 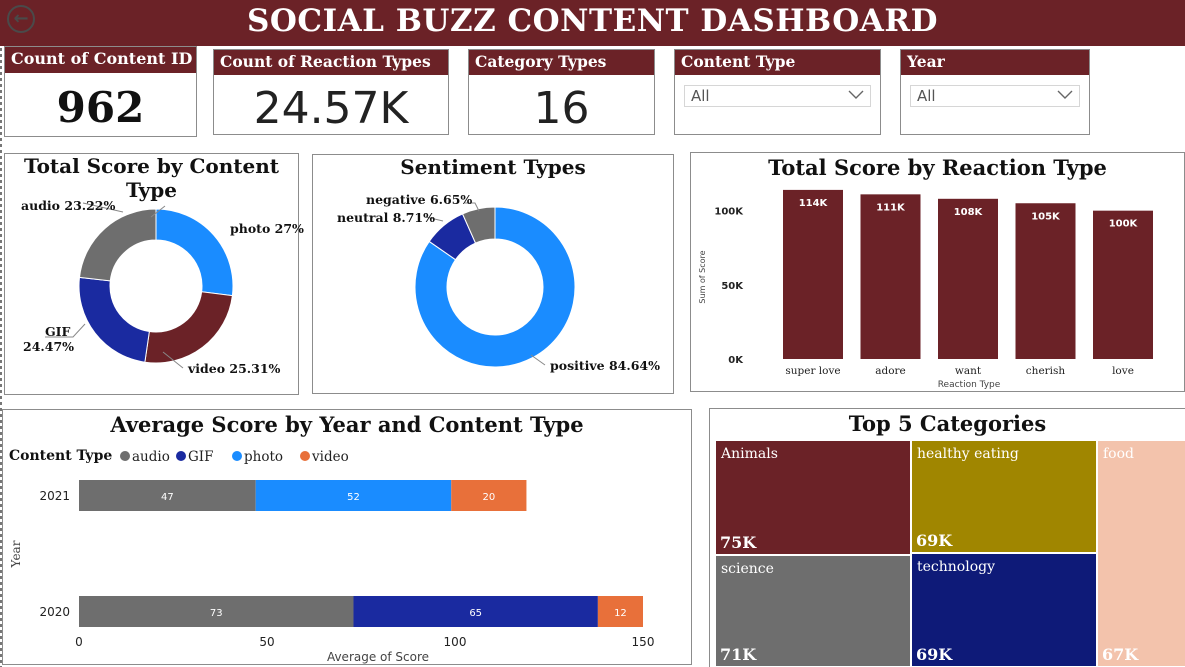 I want to click on slicer-label: Year, so click(x=995, y=62).